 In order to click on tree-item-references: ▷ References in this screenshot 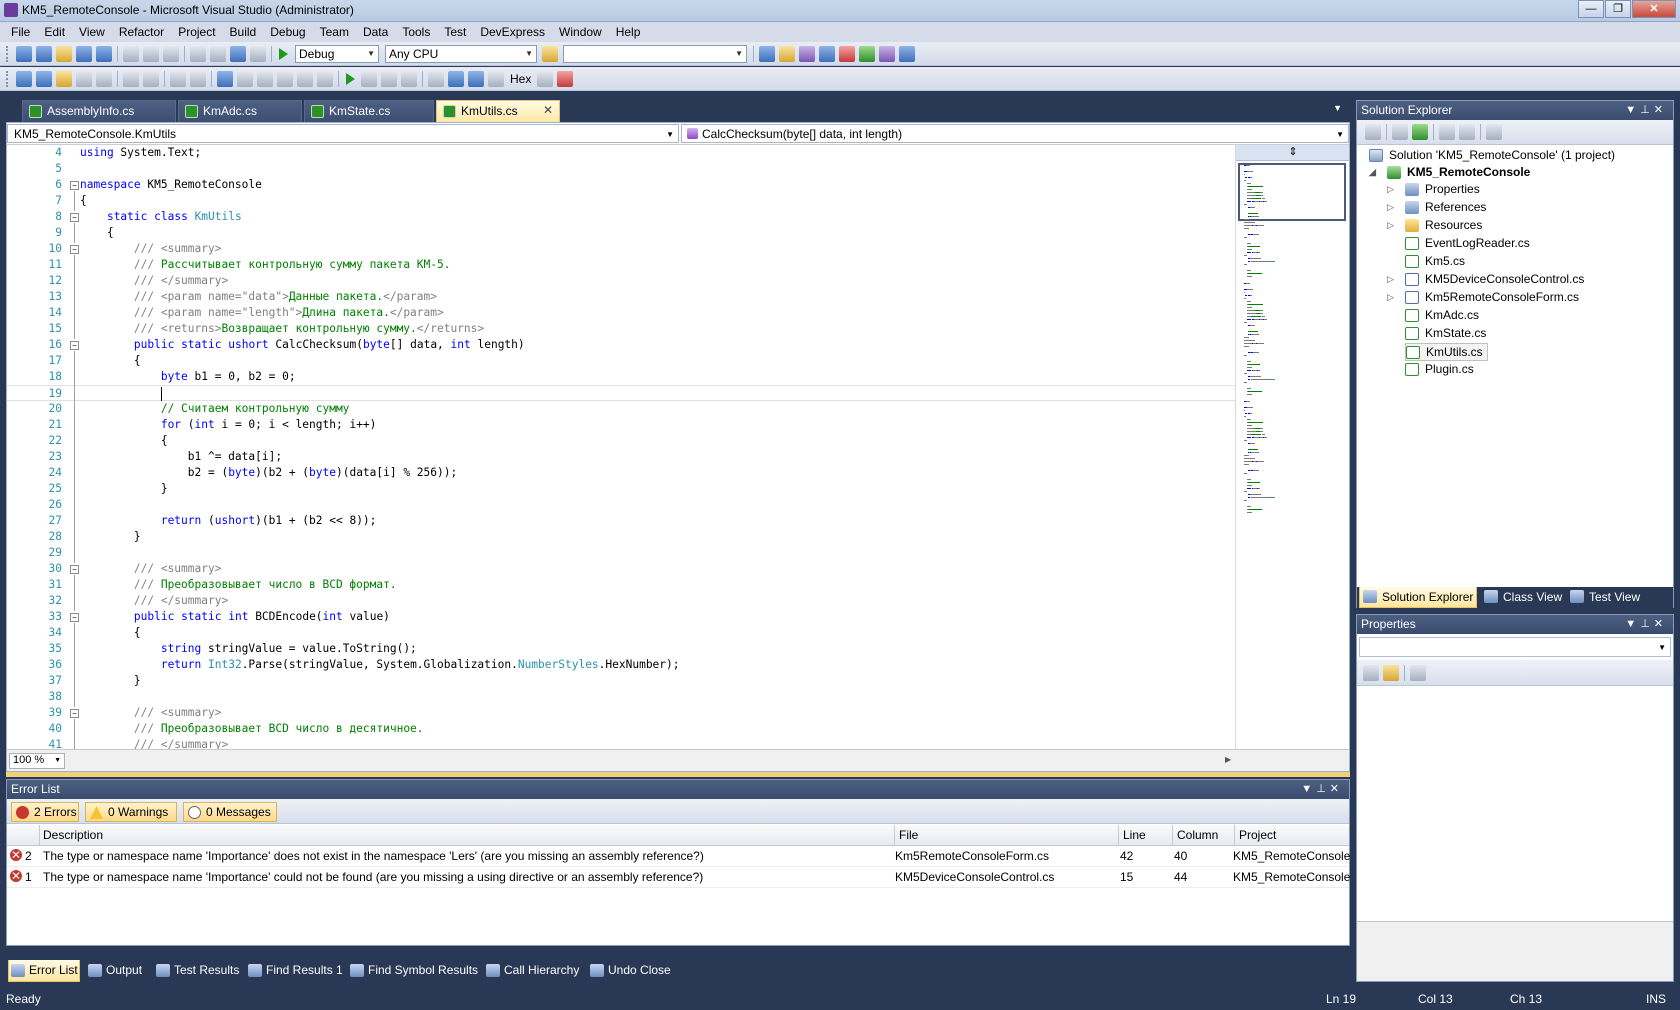, I will do `click(1436, 208)`.